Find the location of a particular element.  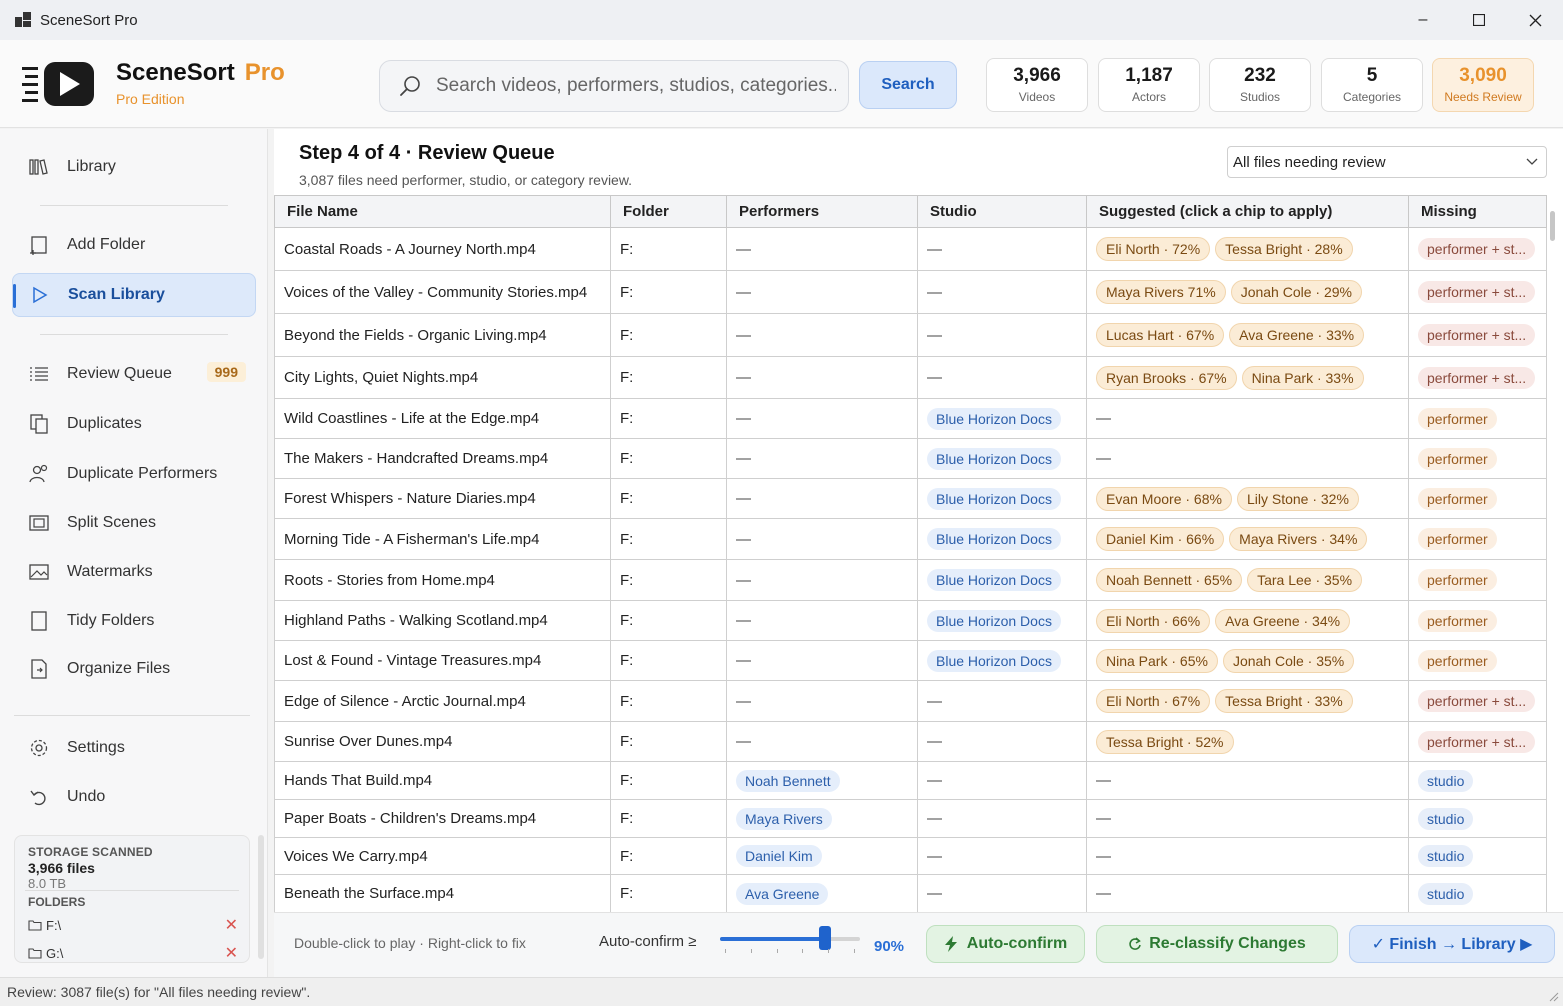

sidebar-item-duplicates: Duplicates is located at coordinates (134, 424).